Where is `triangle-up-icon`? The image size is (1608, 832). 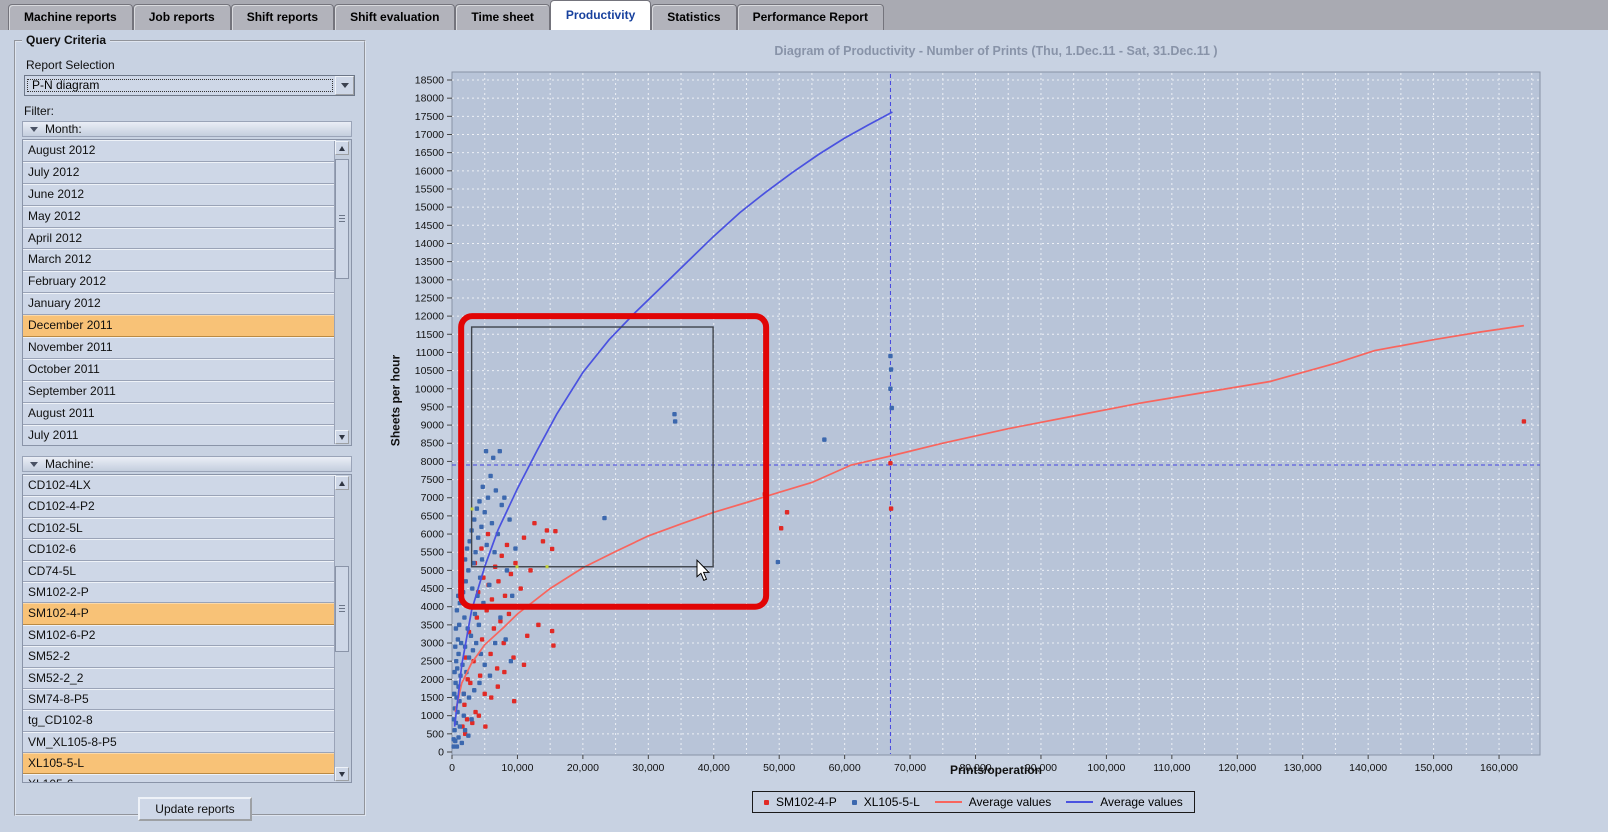 triangle-up-icon is located at coordinates (342, 148).